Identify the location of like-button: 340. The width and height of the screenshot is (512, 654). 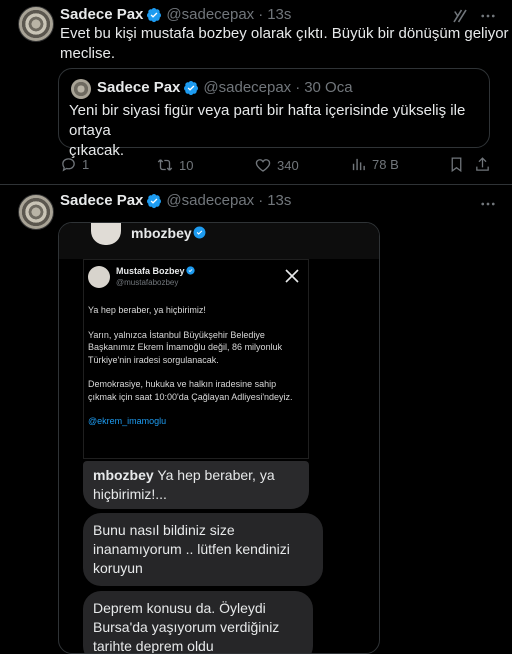
(276, 165).